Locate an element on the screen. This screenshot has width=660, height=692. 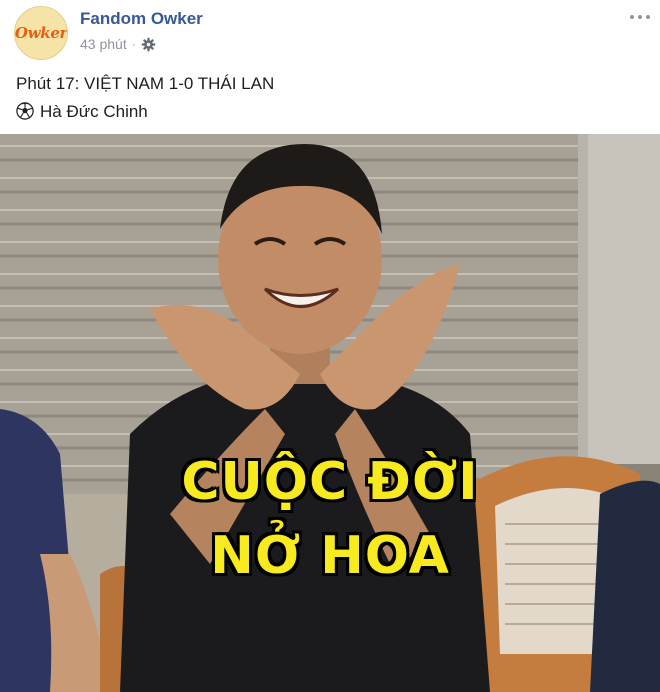
more-options-icon is located at coordinates (640, 17).